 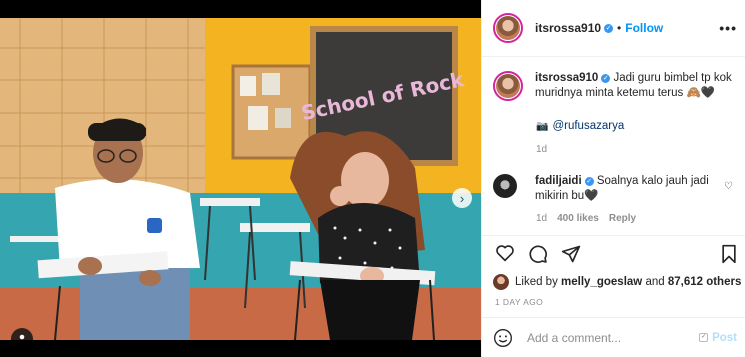 I want to click on bookmark-icon, so click(x=729, y=254).